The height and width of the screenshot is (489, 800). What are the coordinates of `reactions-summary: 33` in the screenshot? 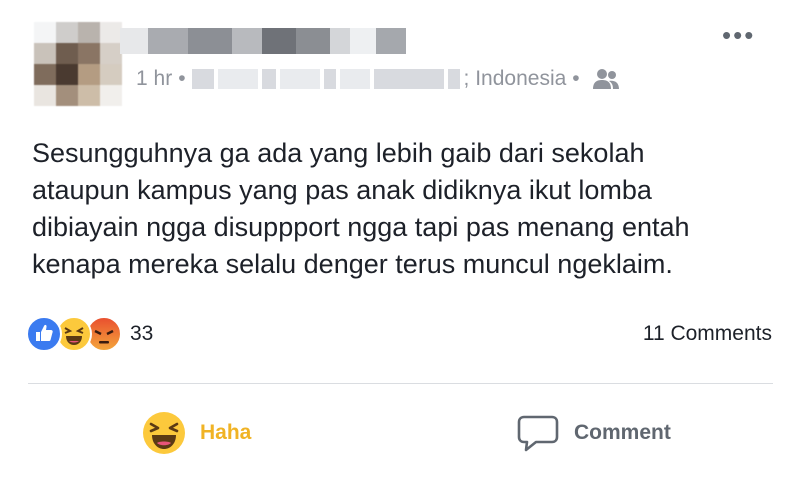 It's located at (89, 334).